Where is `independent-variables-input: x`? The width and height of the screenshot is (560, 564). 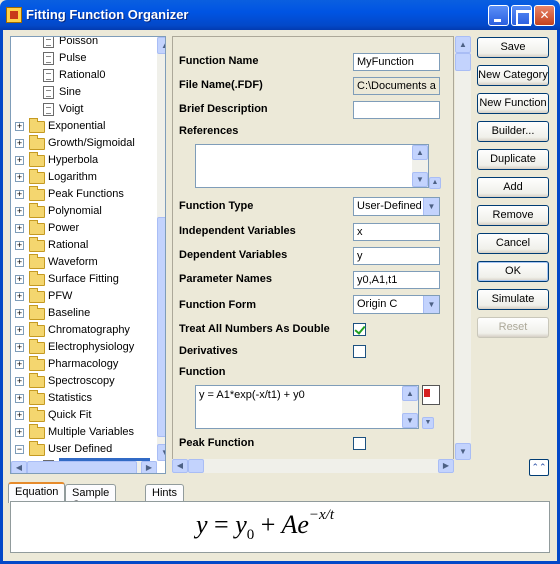 independent-variables-input: x is located at coordinates (396, 232).